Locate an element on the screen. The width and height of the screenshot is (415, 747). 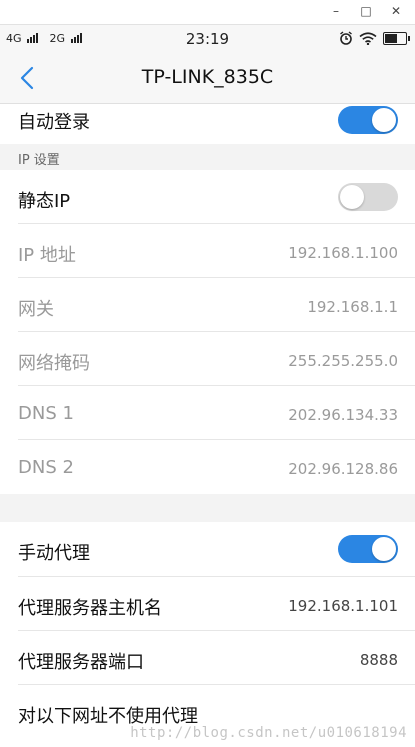
window-titlebar: – □ ✕ is located at coordinates (207, 12).